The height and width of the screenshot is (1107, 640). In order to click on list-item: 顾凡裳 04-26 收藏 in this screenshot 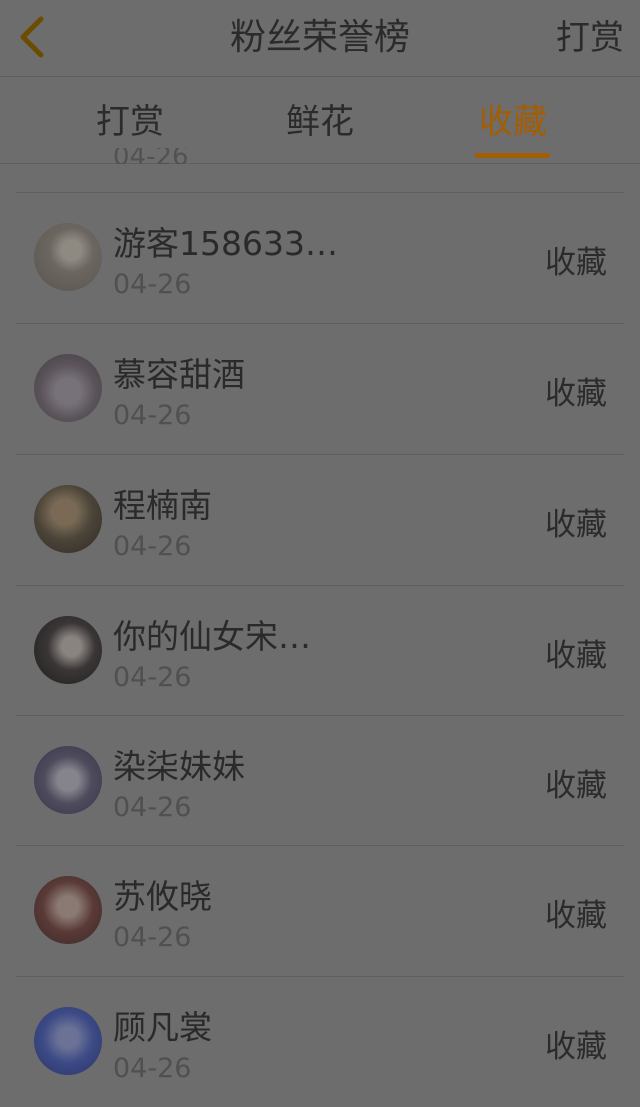, I will do `click(320, 1041)`.